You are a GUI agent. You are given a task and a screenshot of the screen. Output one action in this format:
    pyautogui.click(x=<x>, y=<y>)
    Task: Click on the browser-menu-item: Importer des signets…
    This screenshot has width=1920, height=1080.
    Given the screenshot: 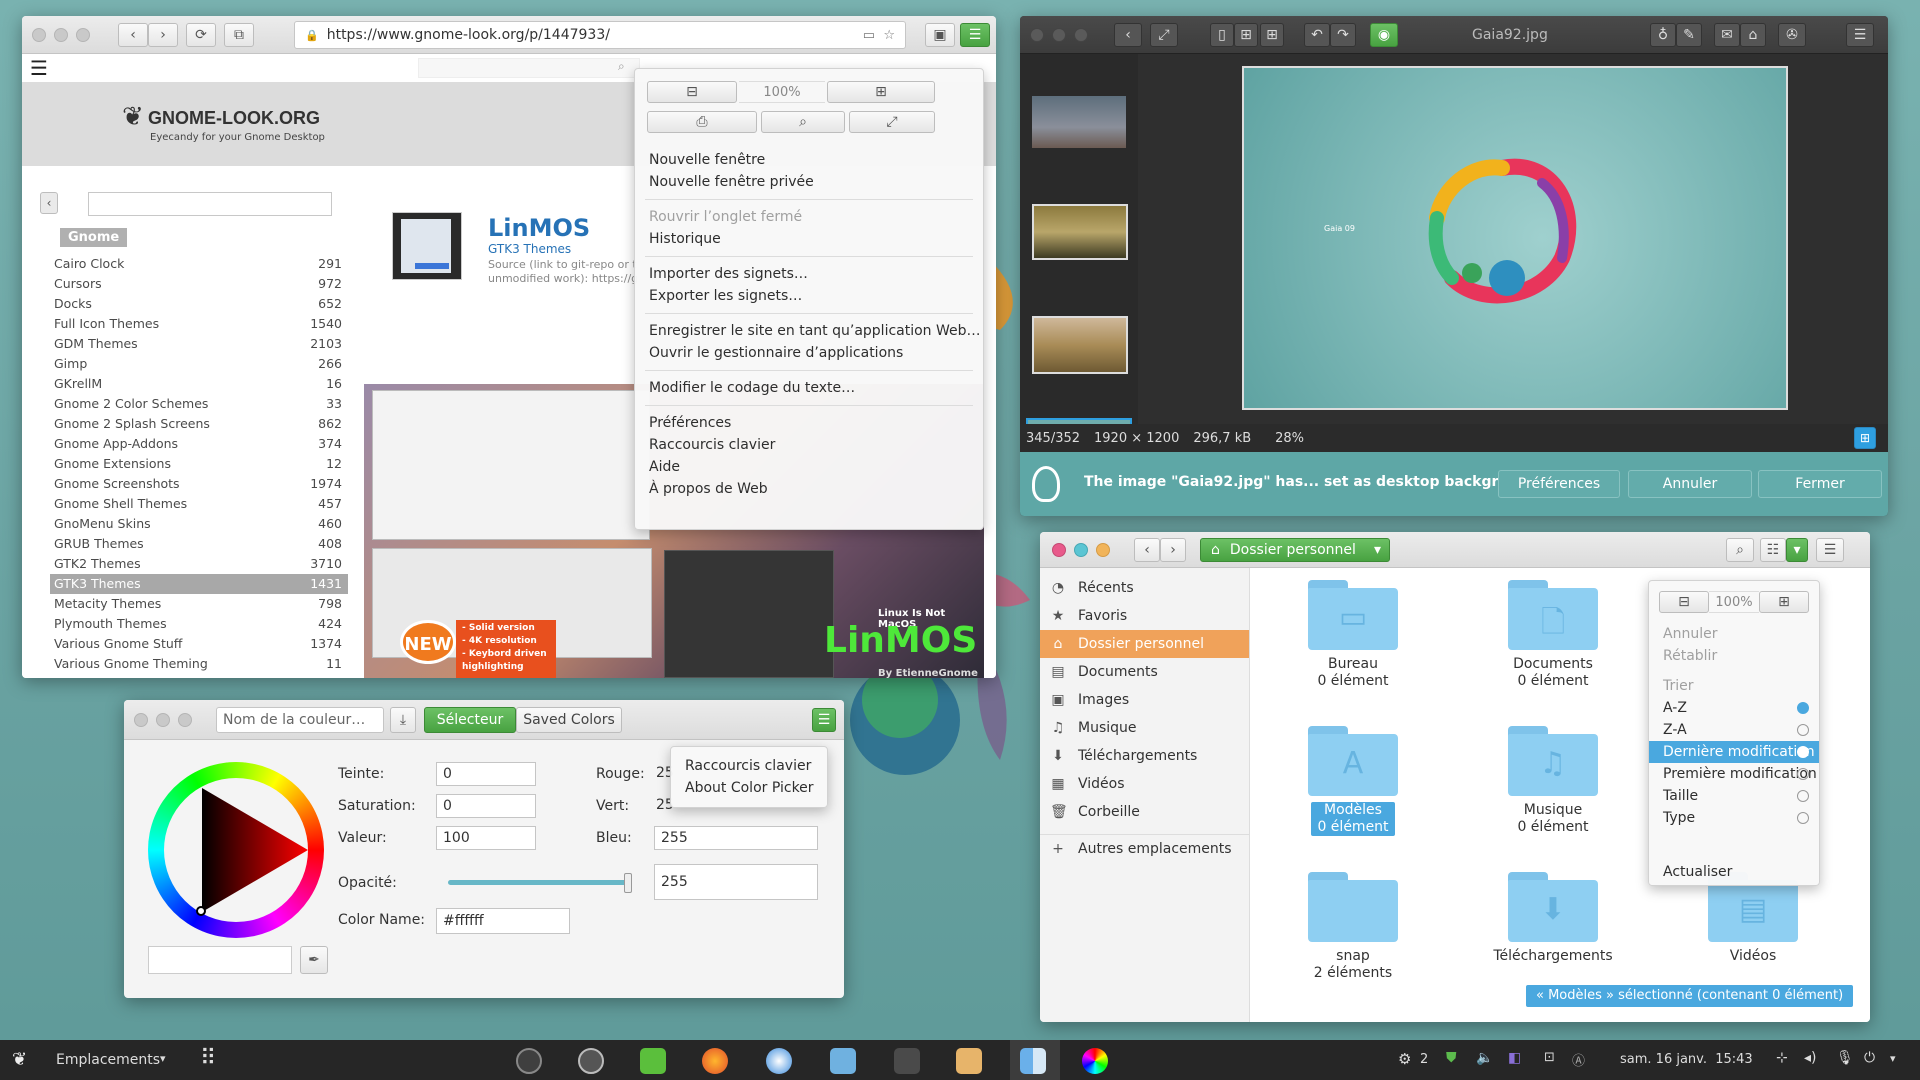 What is the action you would take?
    pyautogui.click(x=809, y=274)
    